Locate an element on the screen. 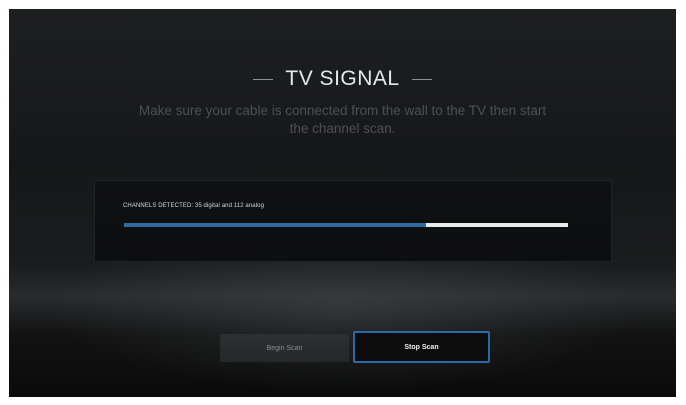 This screenshot has width=686, height=405. title-row: TV SIGNAL is located at coordinates (342, 79).